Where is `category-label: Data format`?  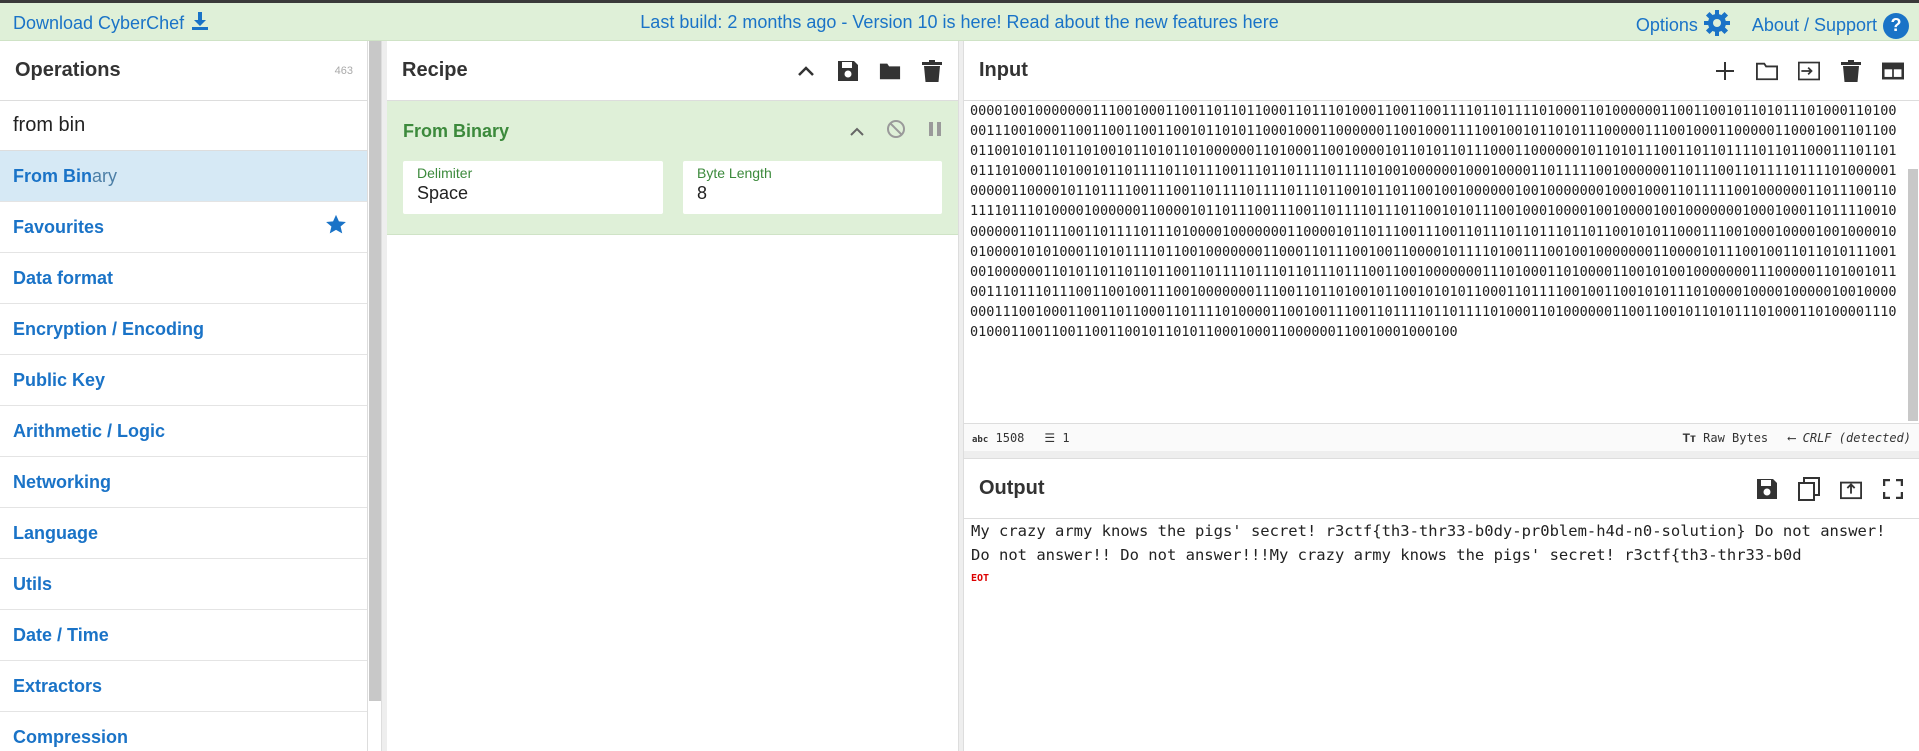
category-label: Data format is located at coordinates (63, 277).